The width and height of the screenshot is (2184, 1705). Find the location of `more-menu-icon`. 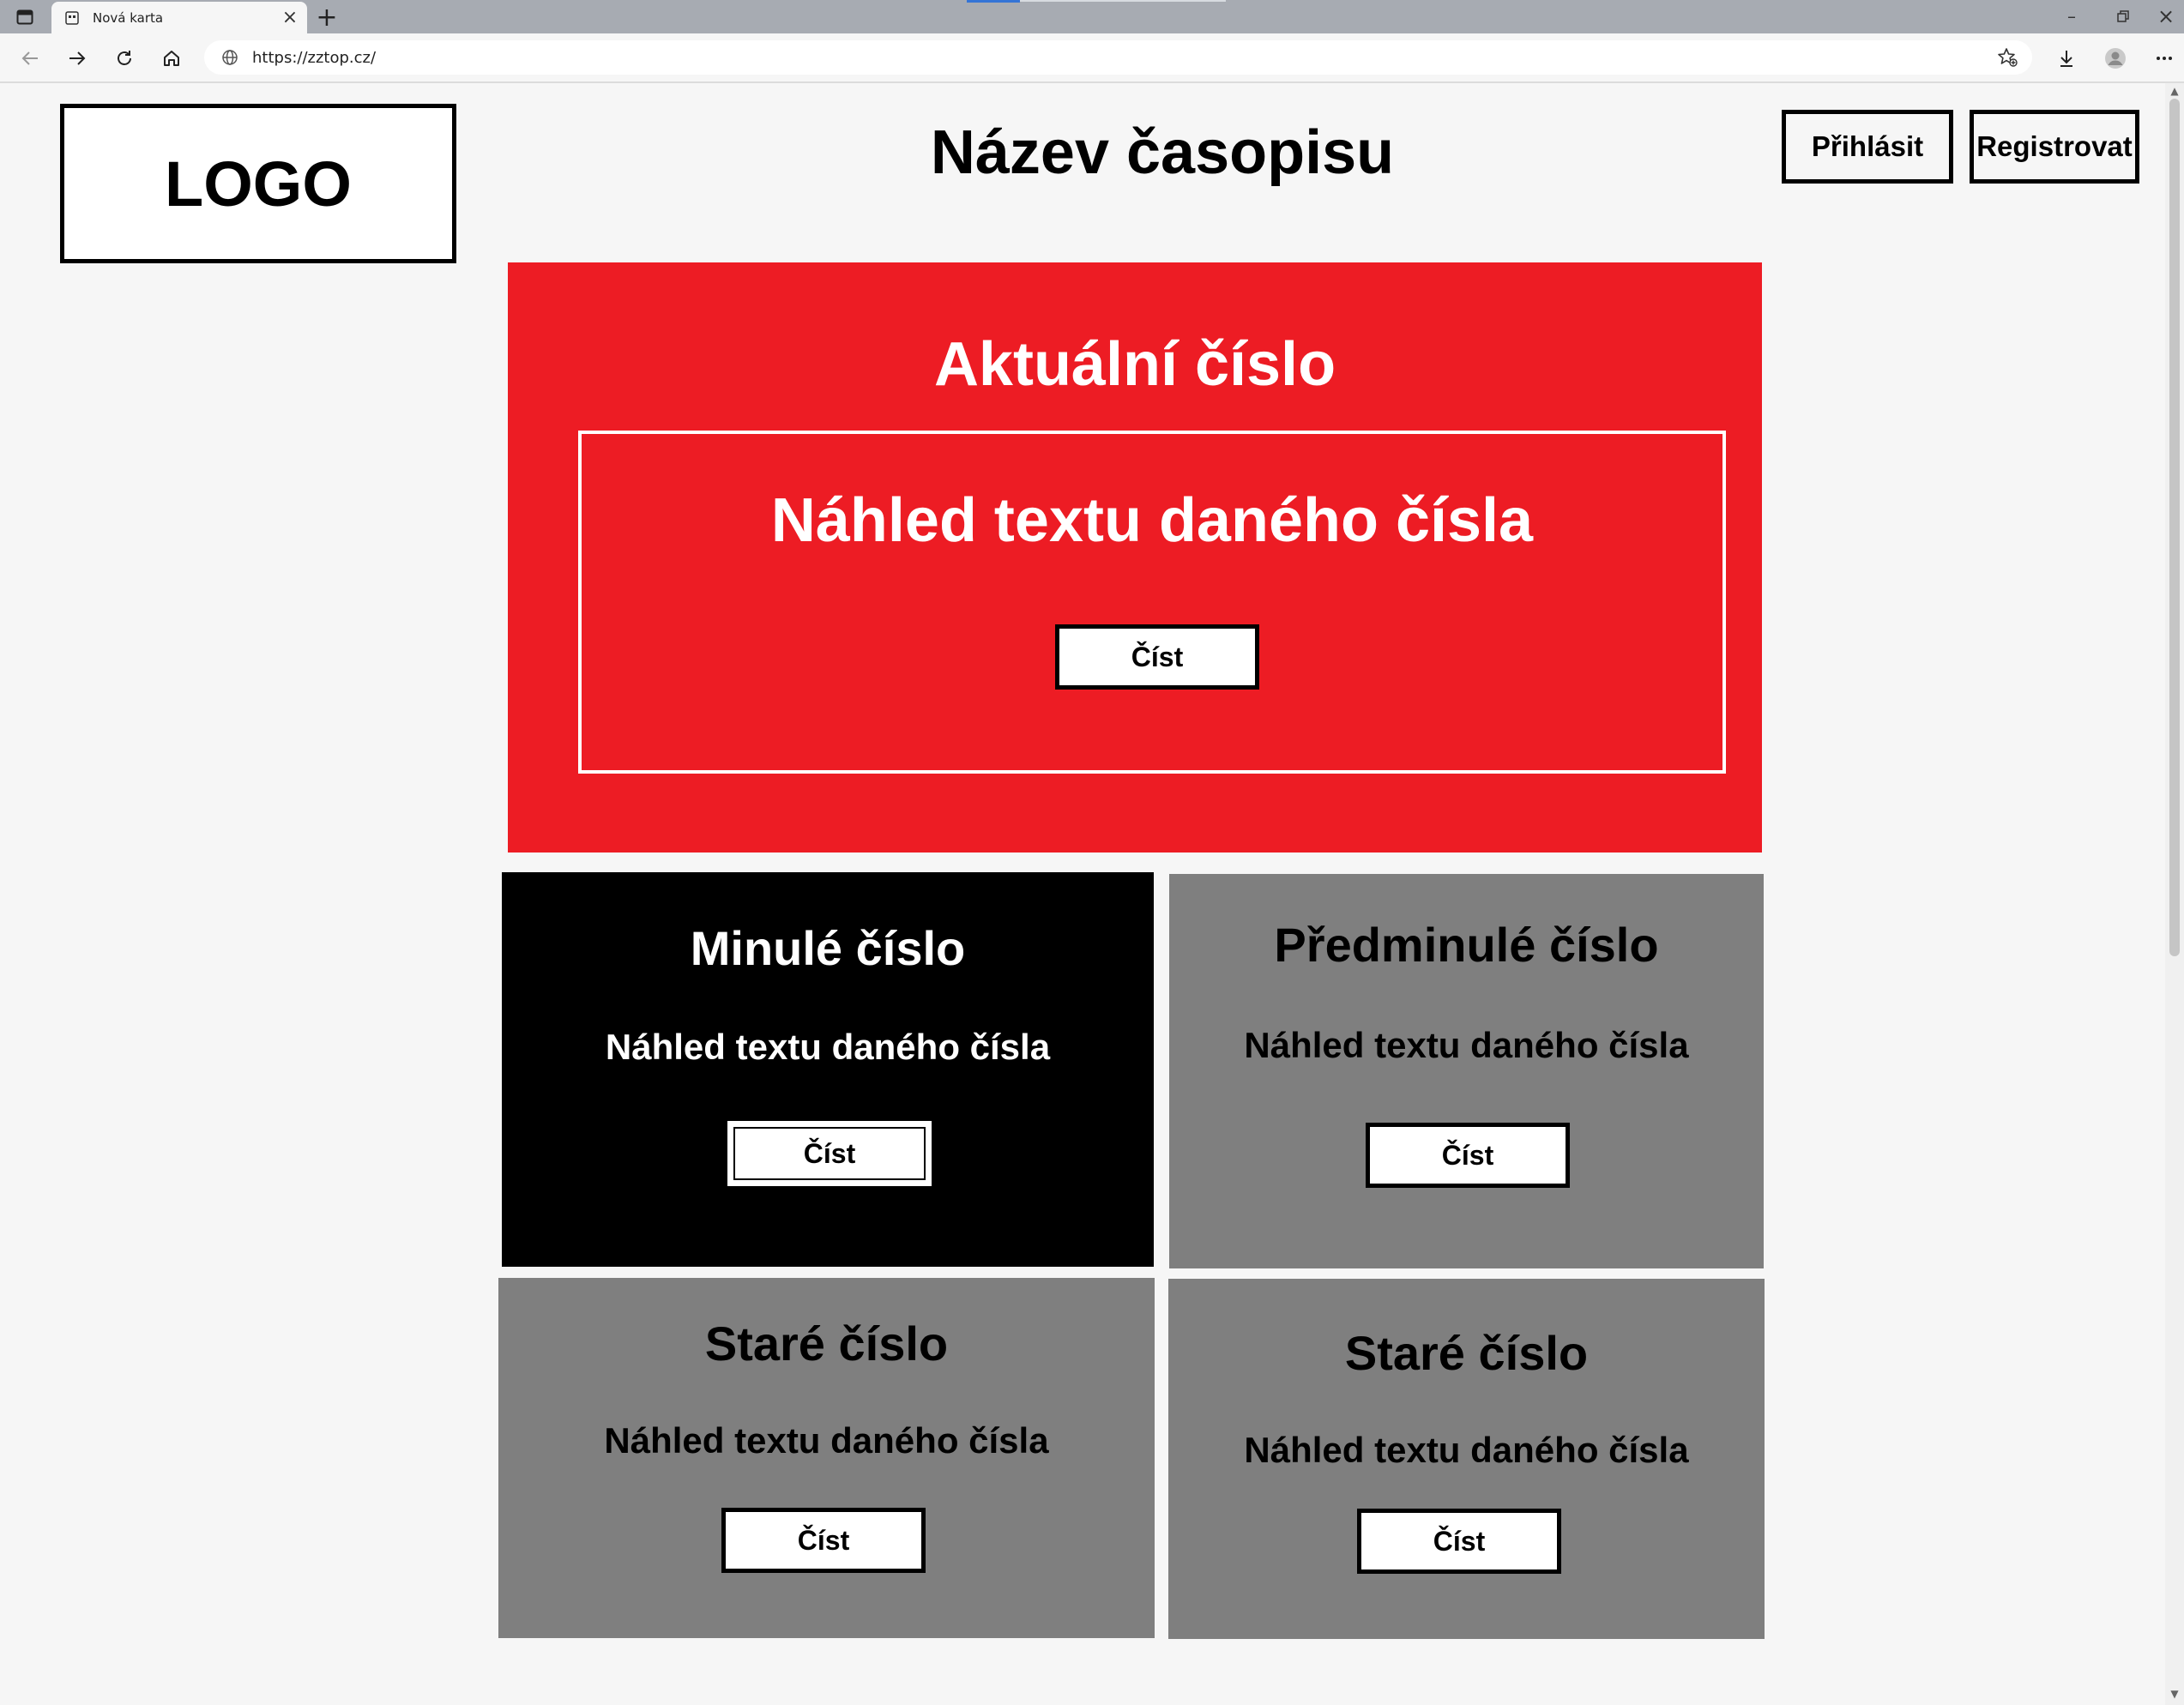

more-menu-icon is located at coordinates (2164, 59).